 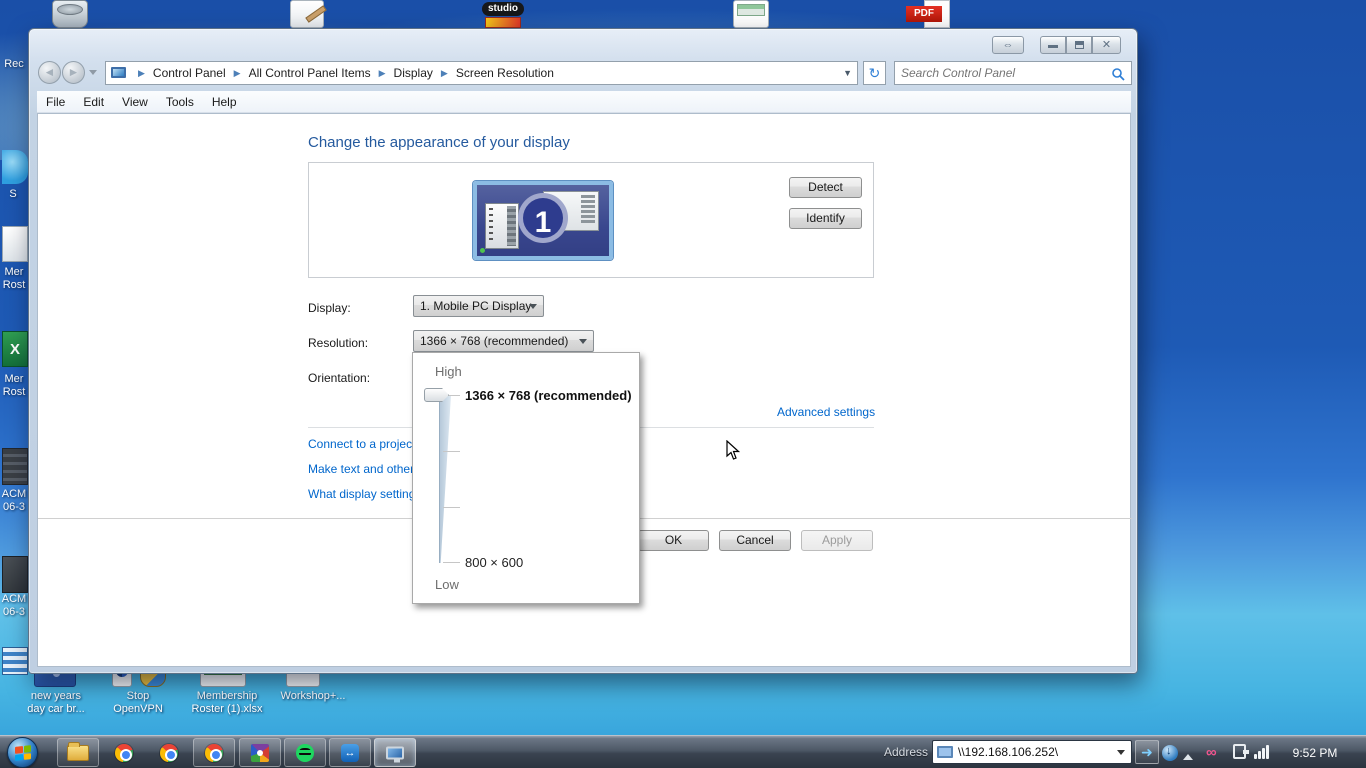 What do you see at coordinates (15, 349) in the screenshot?
I see `excel-file-icon: X` at bounding box center [15, 349].